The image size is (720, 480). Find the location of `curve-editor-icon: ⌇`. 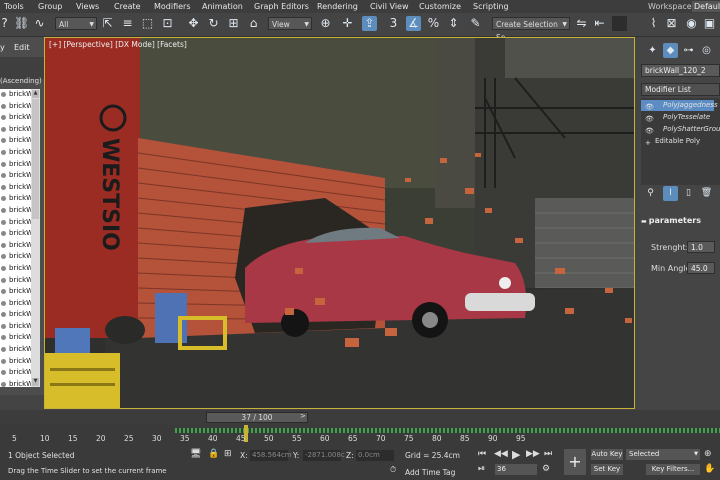

curve-editor-icon: ⌇ is located at coordinates (653, 23).